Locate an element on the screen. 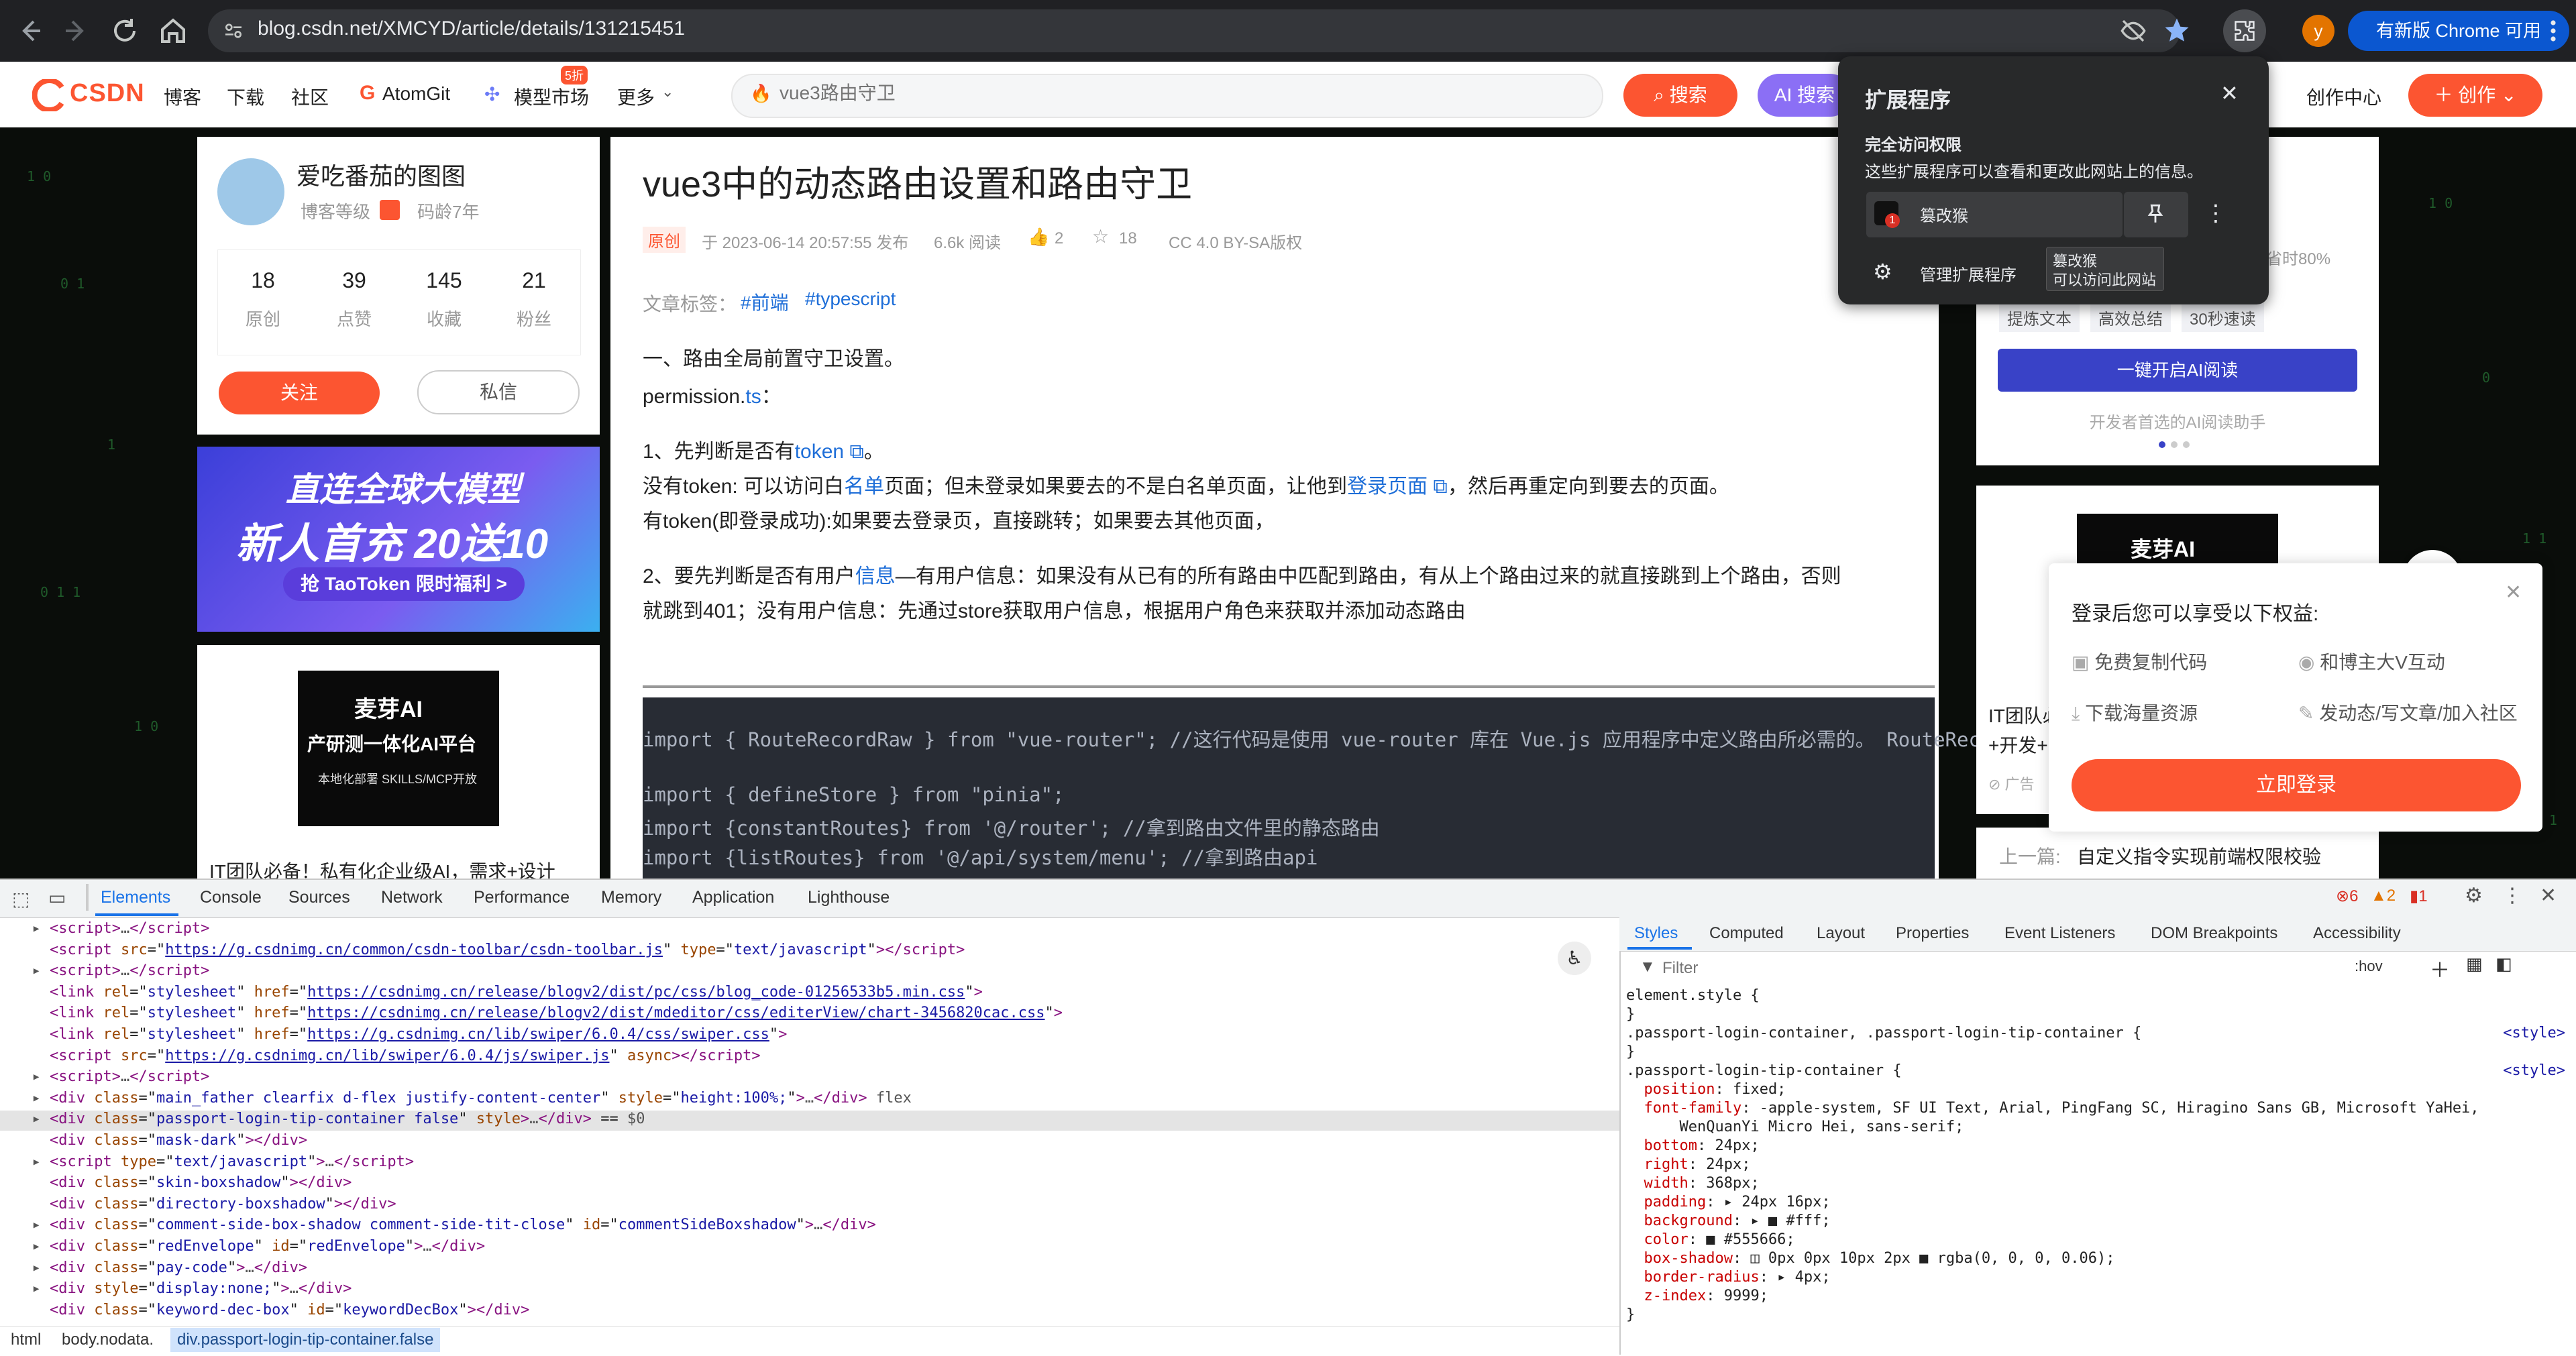  close-devtools-icon: ✕ is located at coordinates (2548, 895).